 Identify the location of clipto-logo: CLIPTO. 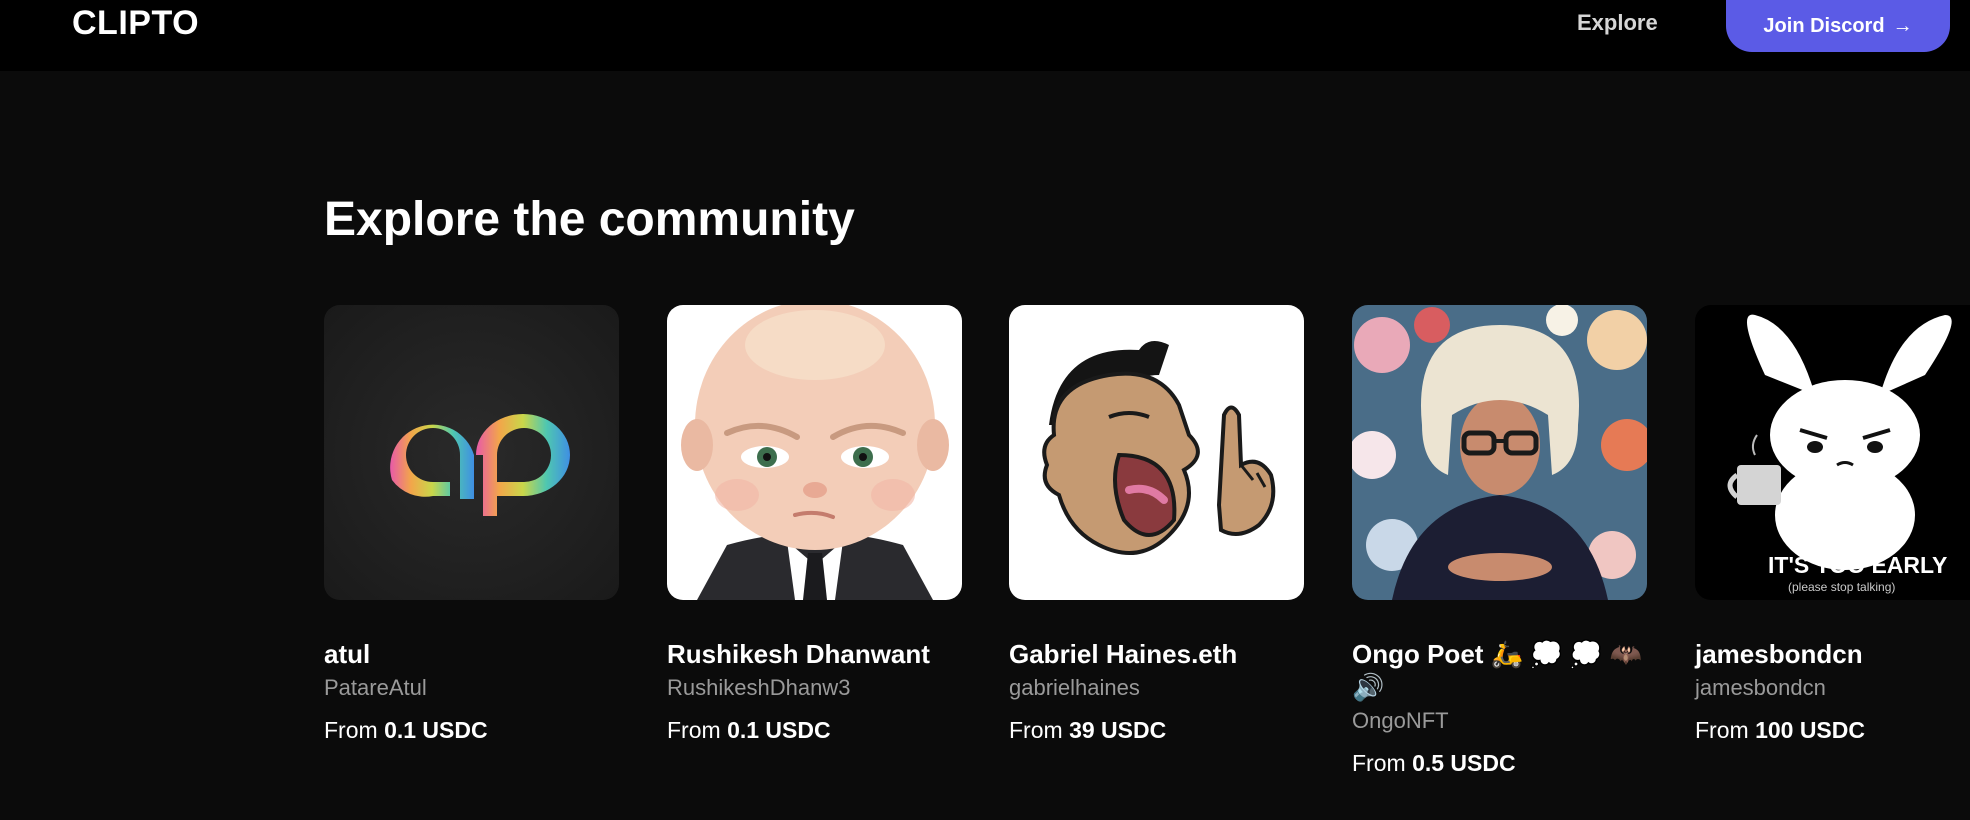
(135, 23).